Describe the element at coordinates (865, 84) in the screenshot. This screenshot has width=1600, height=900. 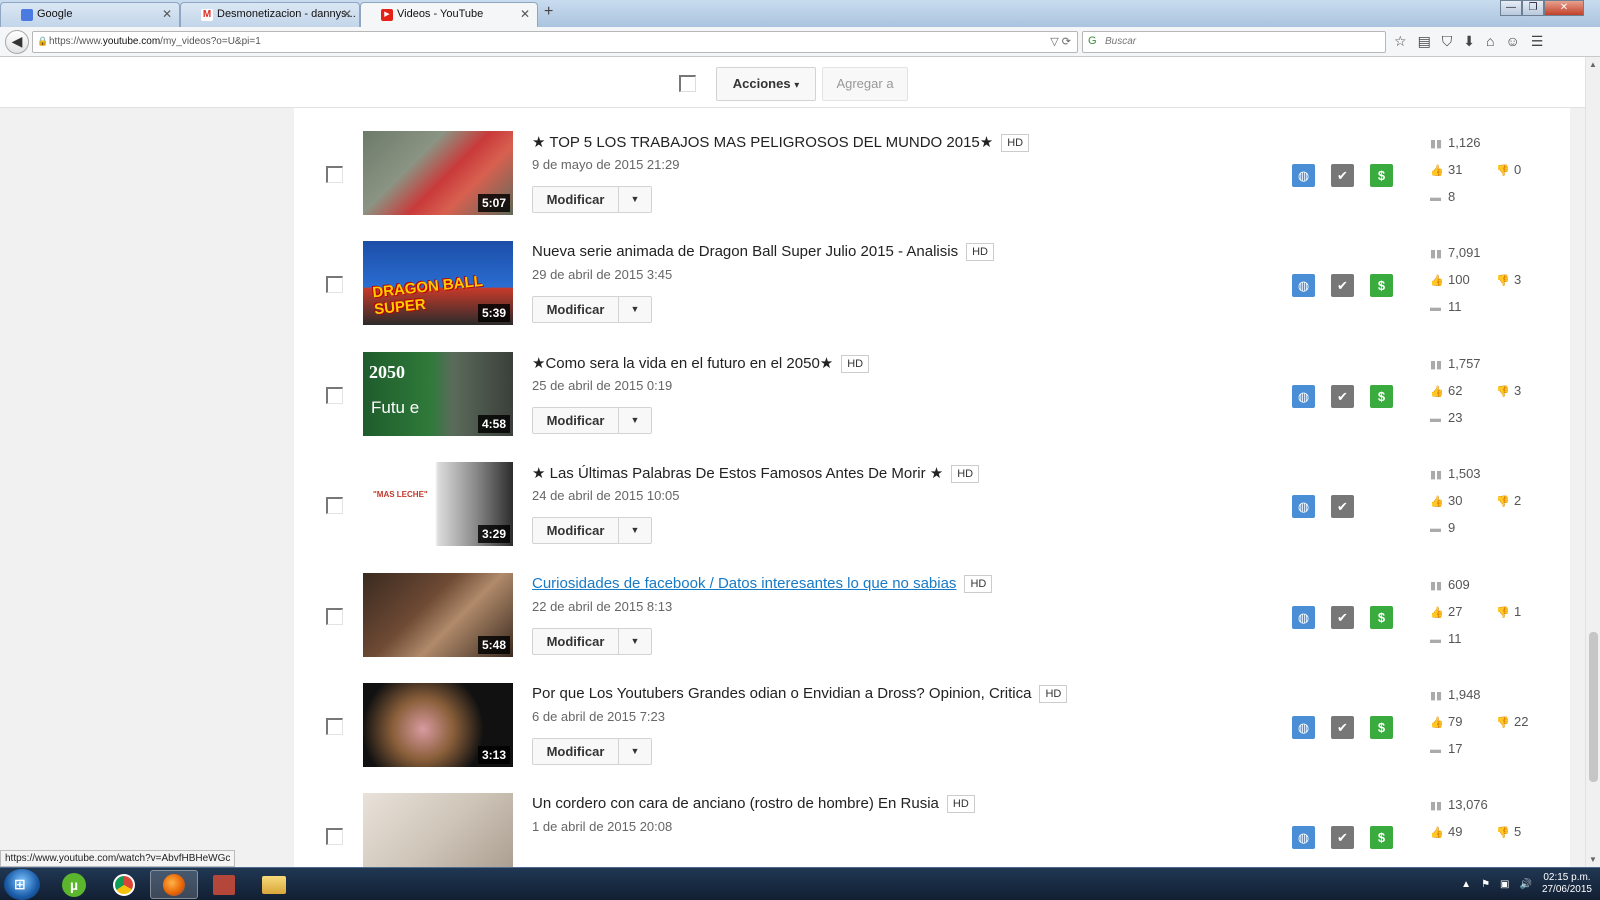
I see `agregar-a-button: Agregar a` at that location.